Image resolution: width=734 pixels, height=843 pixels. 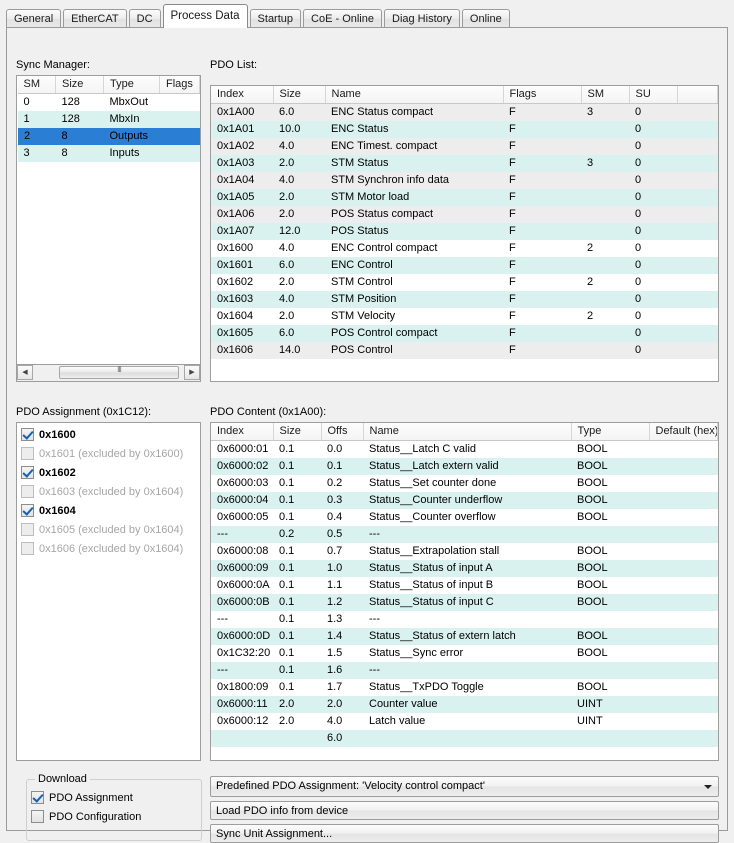 I want to click on scroll-left-icon: ◀, so click(x=25, y=372).